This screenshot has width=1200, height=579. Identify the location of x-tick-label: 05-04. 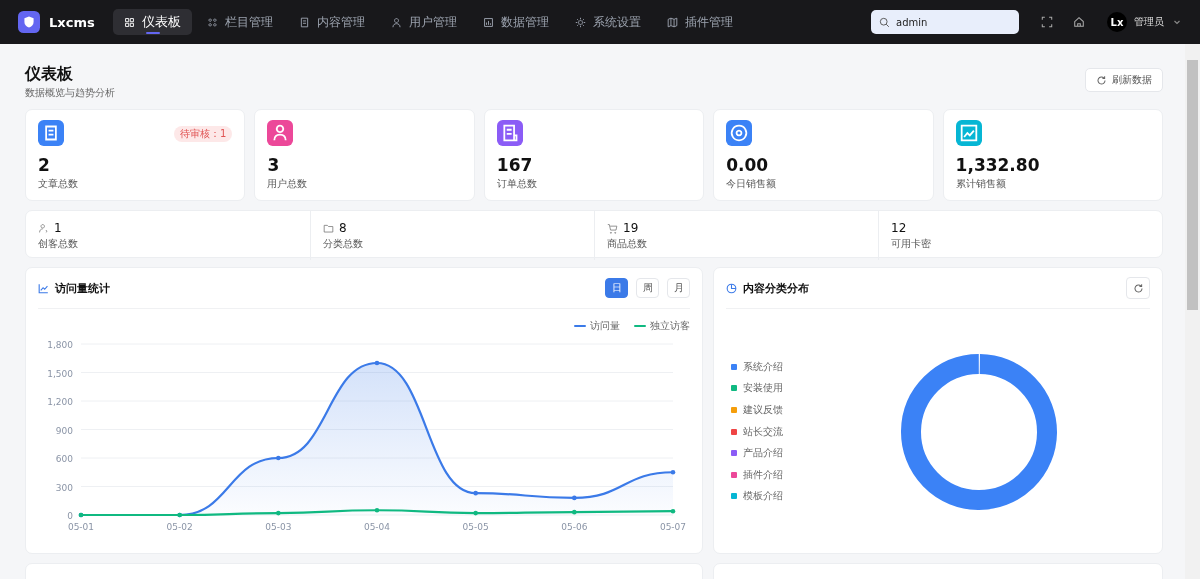
(377, 527).